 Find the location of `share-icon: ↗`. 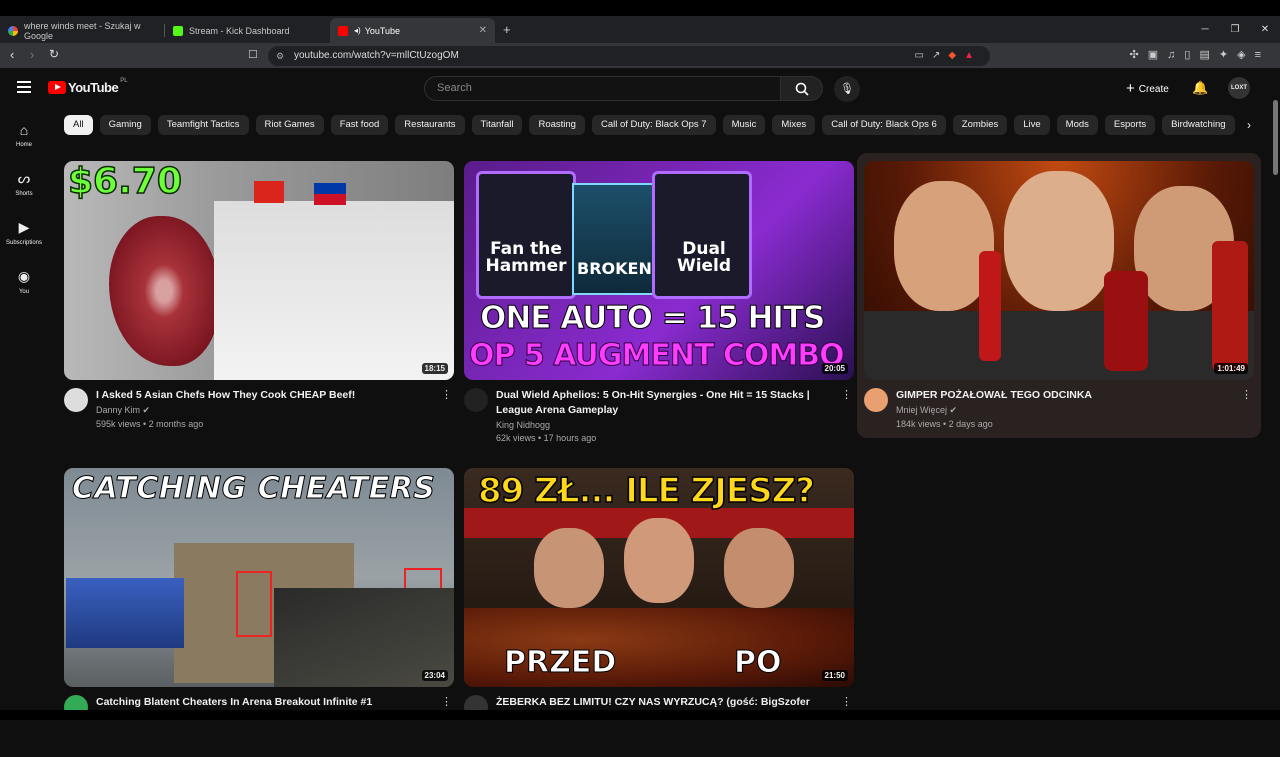

share-icon: ↗ is located at coordinates (940, 55).